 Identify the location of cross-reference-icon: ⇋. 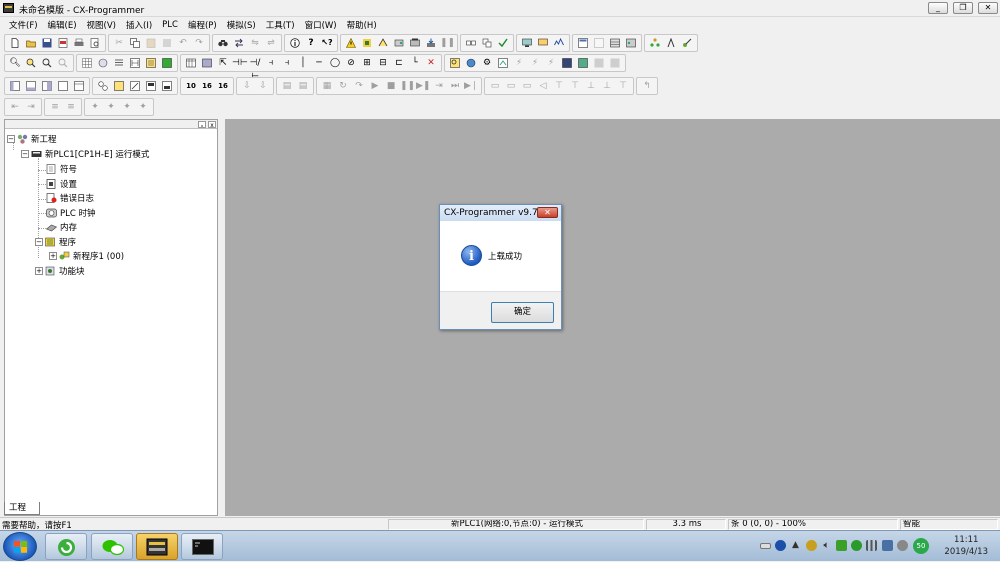
(255, 43).